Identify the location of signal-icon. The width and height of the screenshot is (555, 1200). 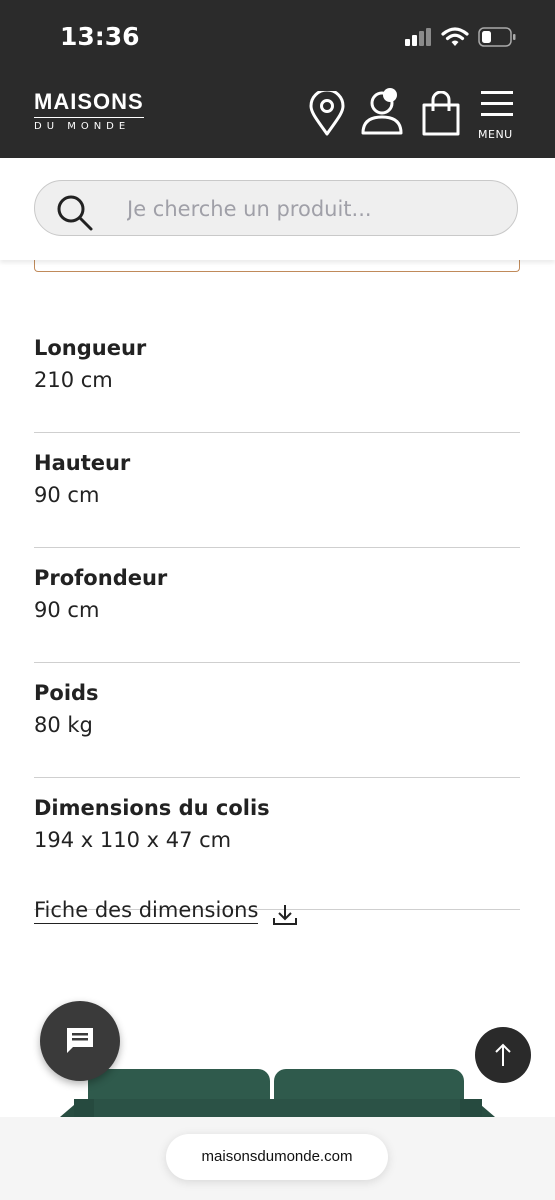
(418, 37).